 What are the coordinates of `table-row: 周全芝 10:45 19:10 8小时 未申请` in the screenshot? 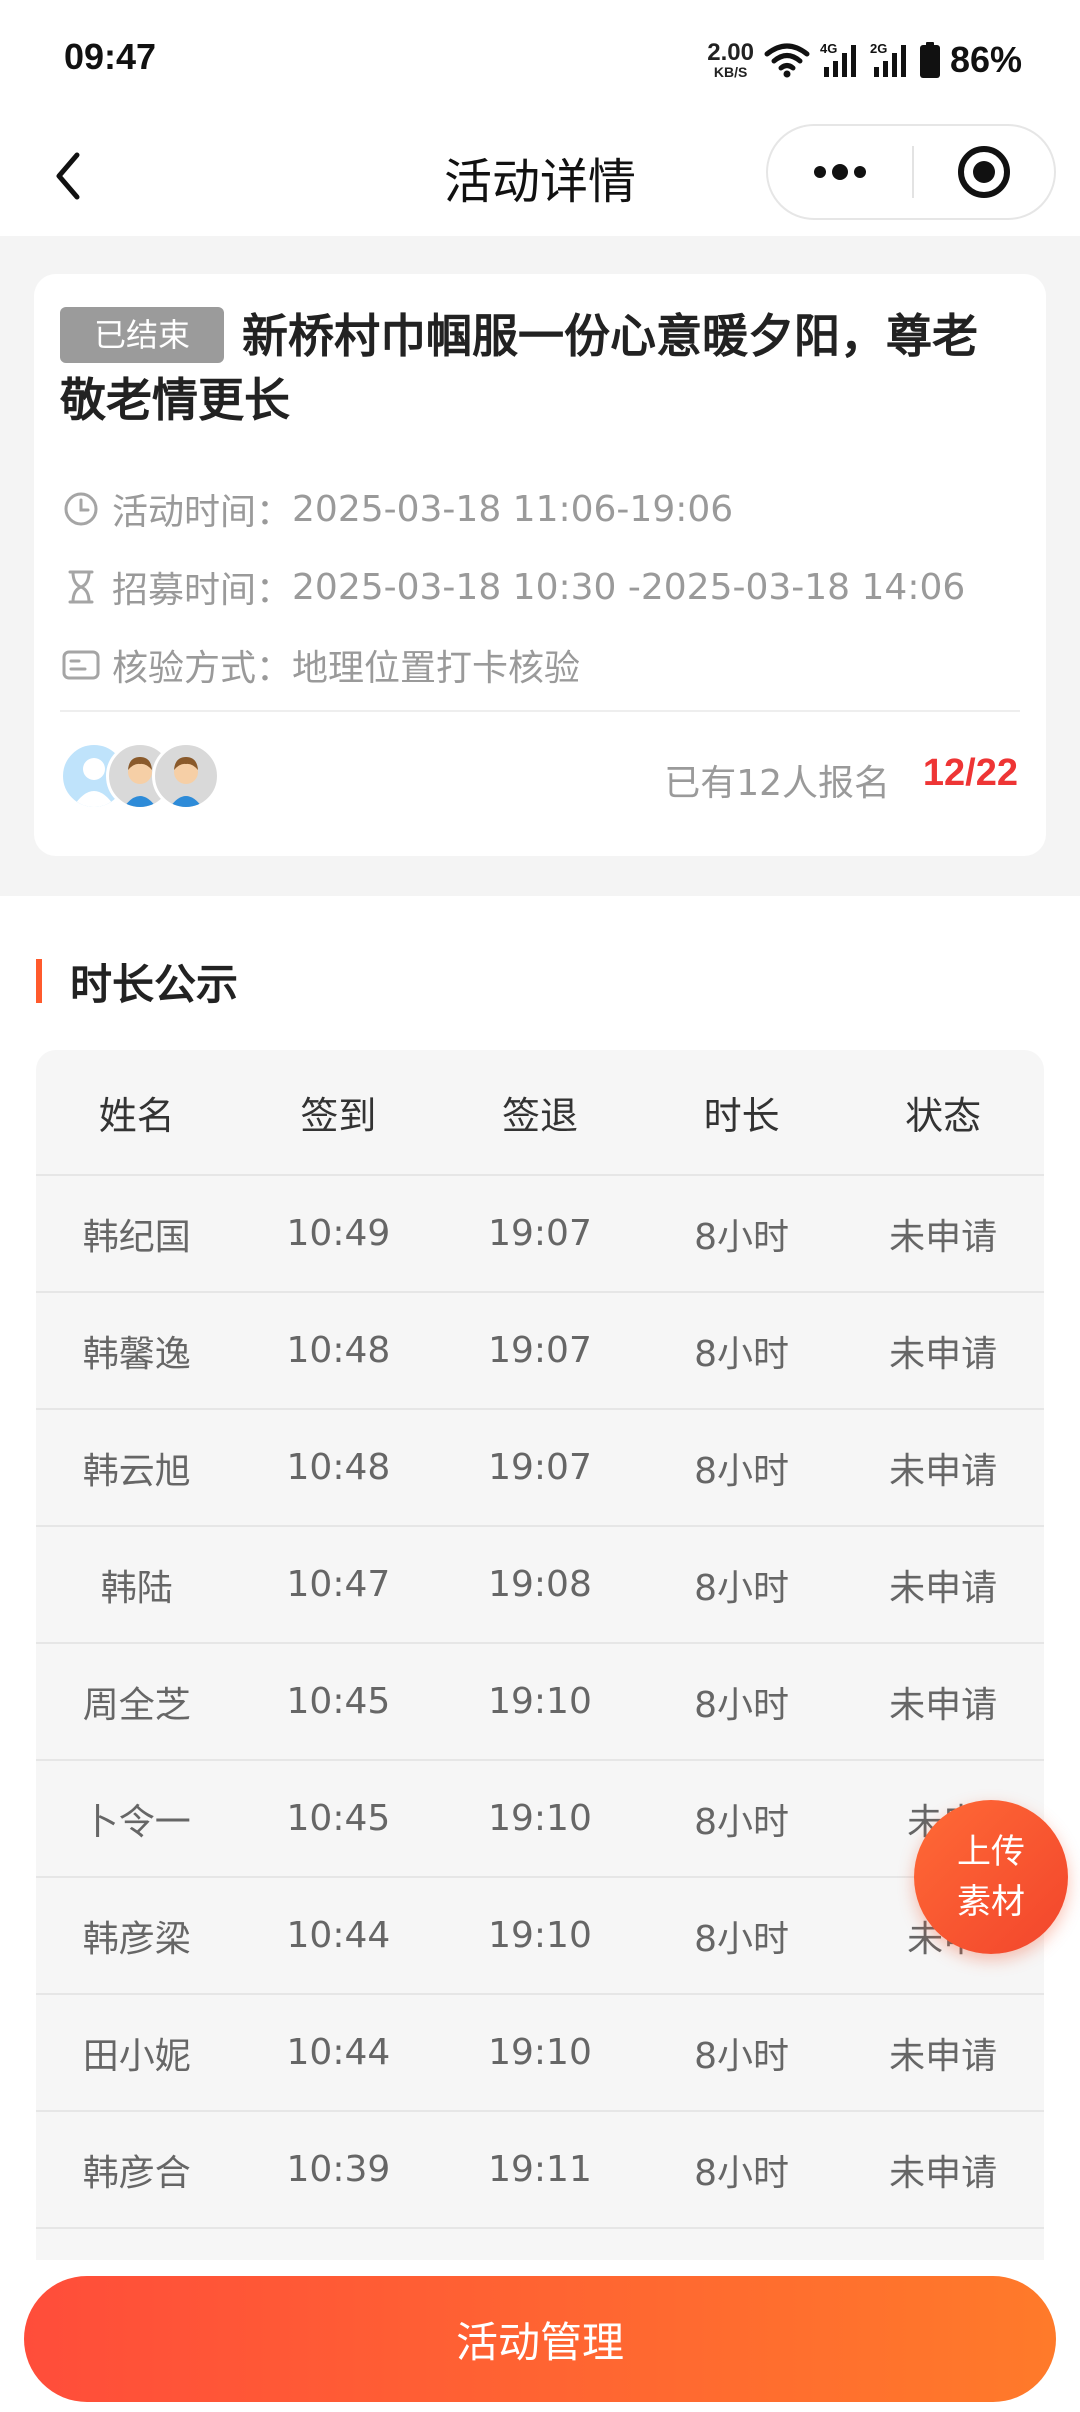 It's located at (540, 1702).